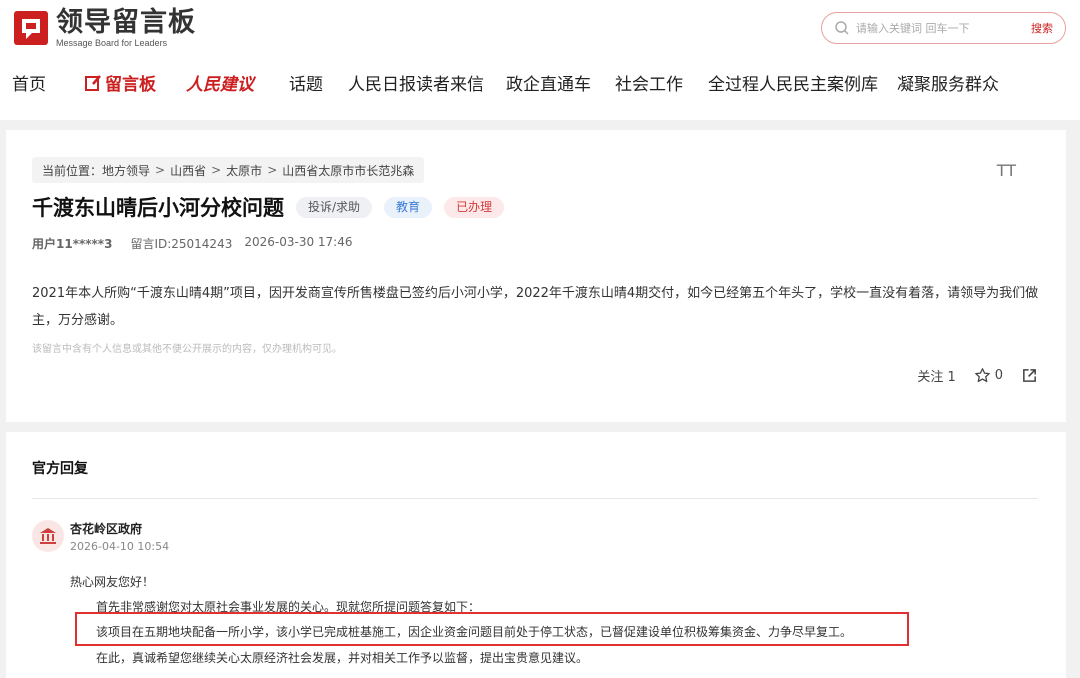 The height and width of the screenshot is (678, 1080). Describe the element at coordinates (936, 375) in the screenshot. I see `follow-button: 关注 1` at that location.